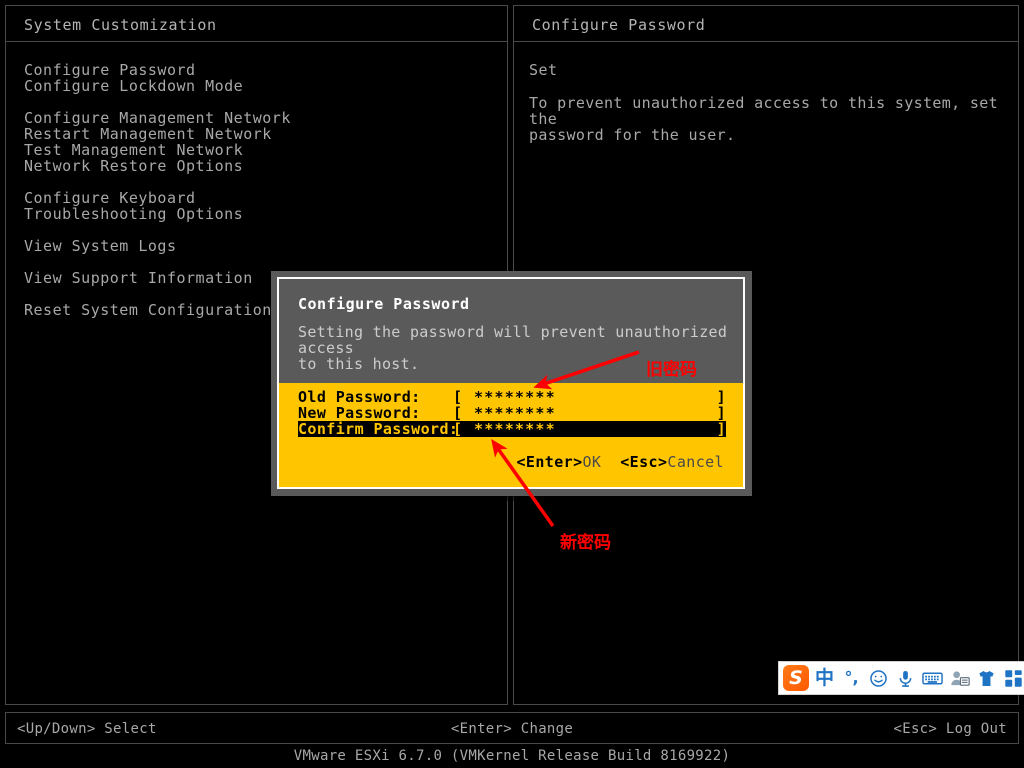  What do you see at coordinates (721, 429) in the screenshot?
I see `confirm-password-bracket-close: ]` at bounding box center [721, 429].